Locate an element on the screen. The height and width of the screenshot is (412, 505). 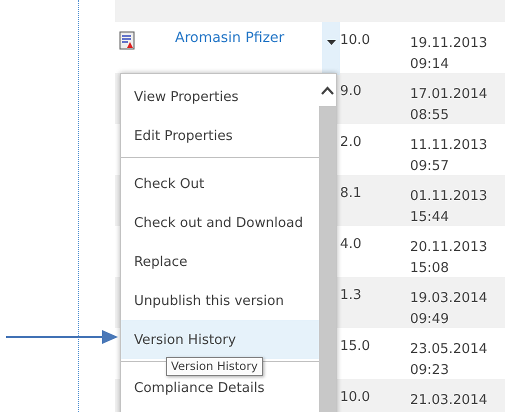
version-cell-text: 4.0 is located at coordinates (351, 243).